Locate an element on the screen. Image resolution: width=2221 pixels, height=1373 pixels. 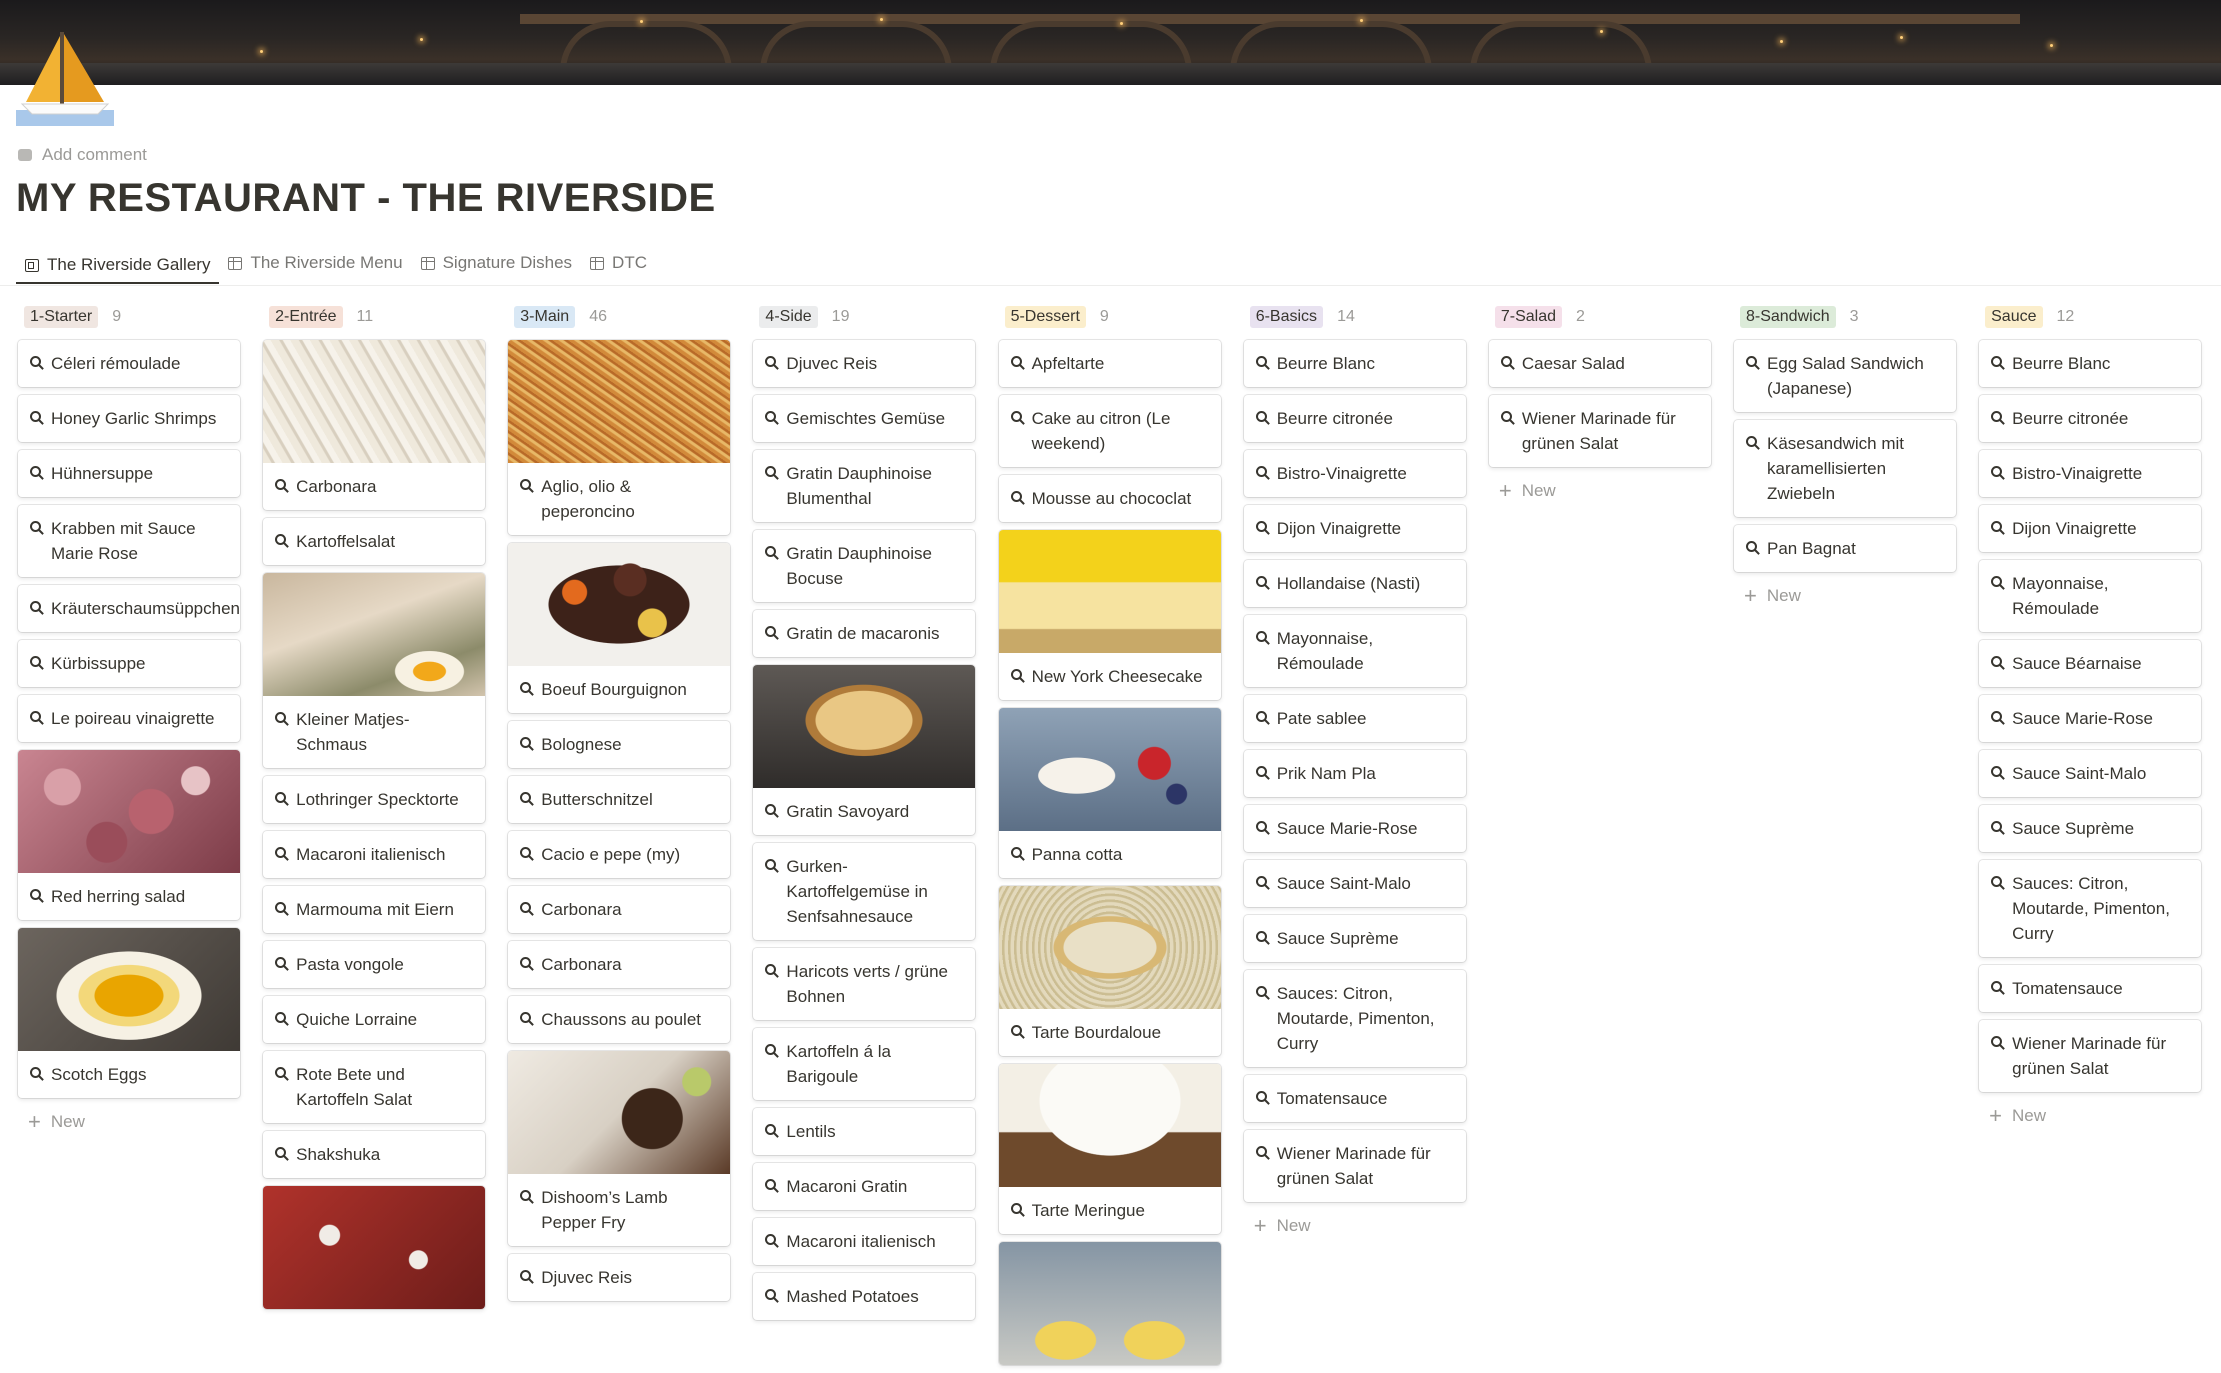
gallery-card: Scotch Eggs is located at coordinates (129, 1013).